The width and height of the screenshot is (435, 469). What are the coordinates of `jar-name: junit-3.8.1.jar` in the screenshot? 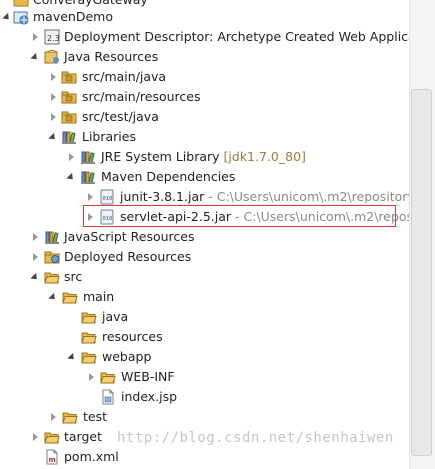 It's located at (162, 196).